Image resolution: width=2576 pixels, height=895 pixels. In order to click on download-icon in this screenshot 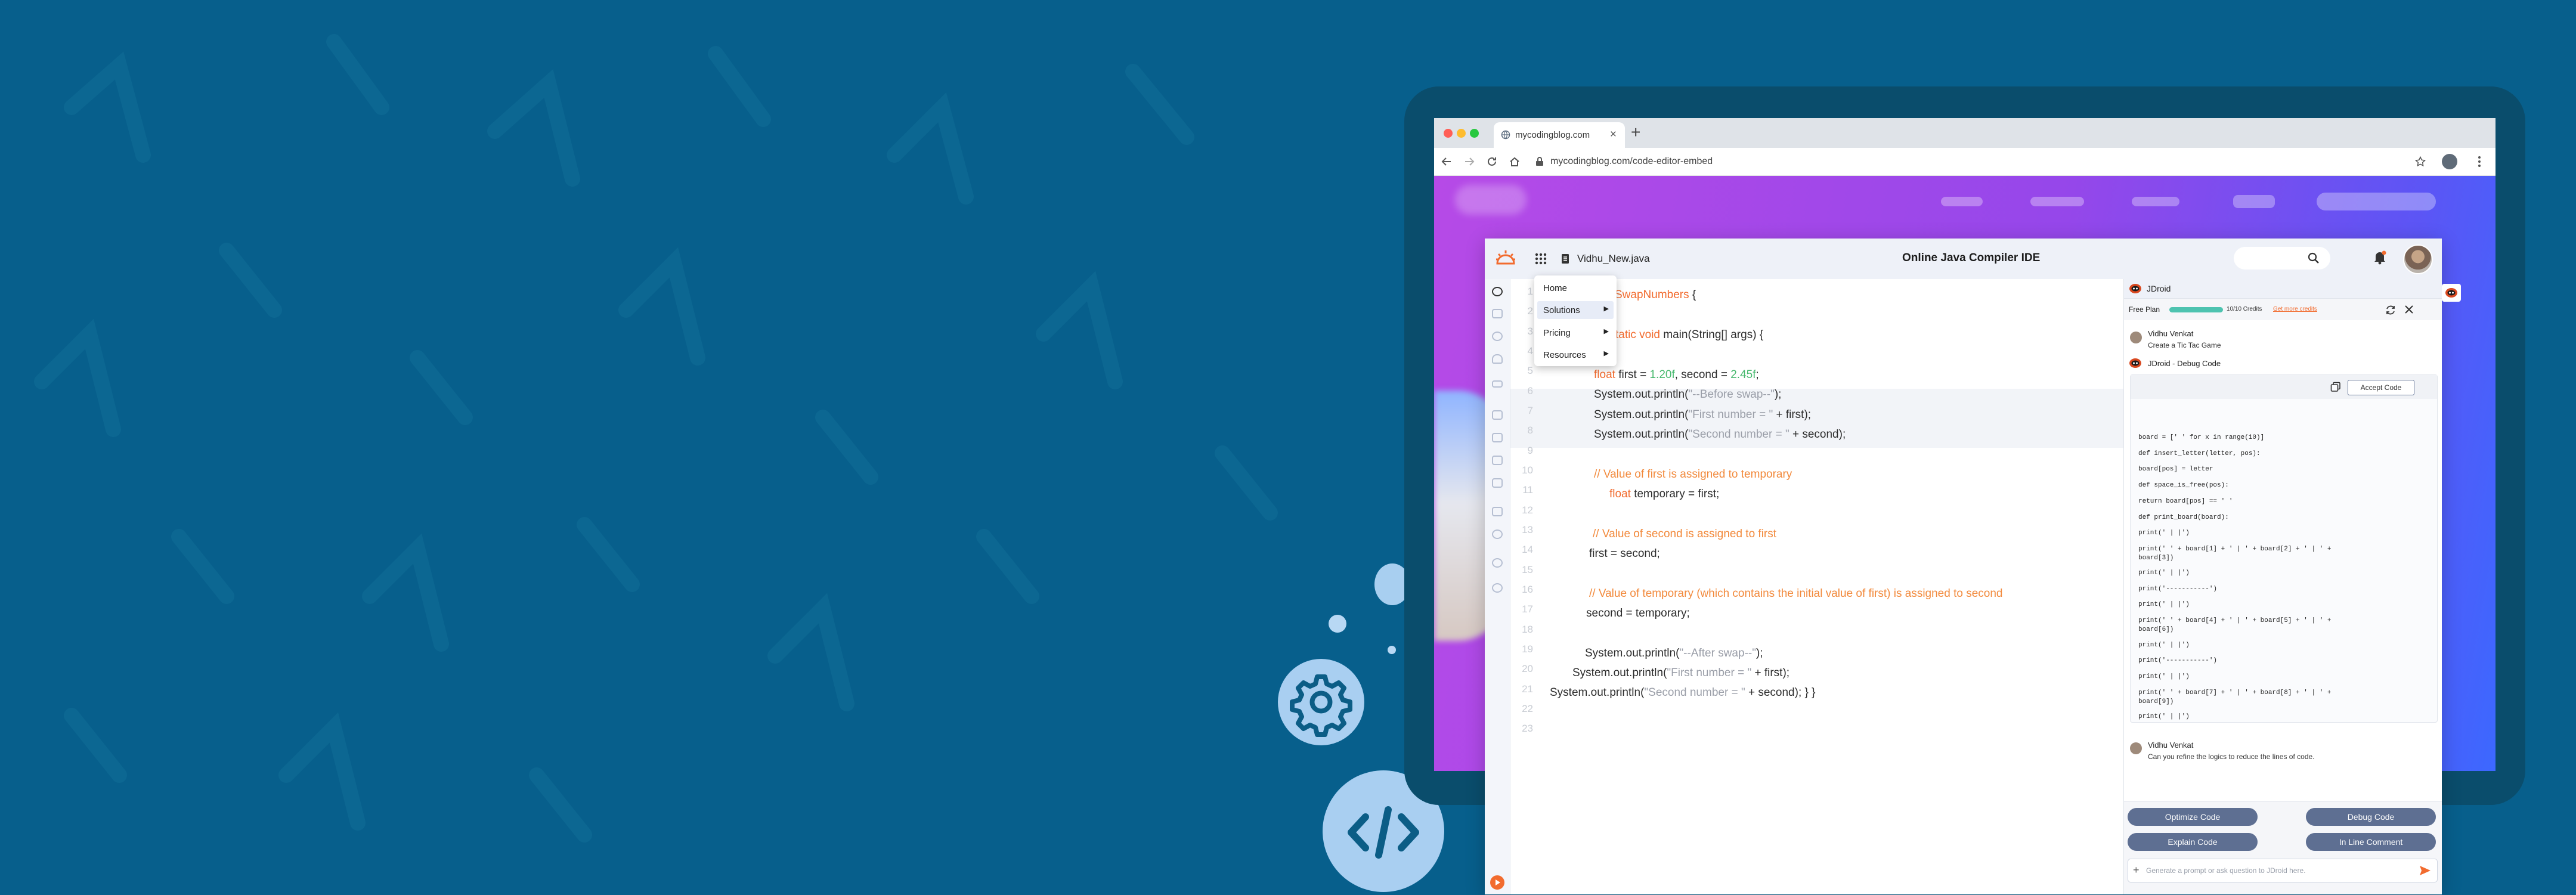, I will do `click(1497, 483)`.